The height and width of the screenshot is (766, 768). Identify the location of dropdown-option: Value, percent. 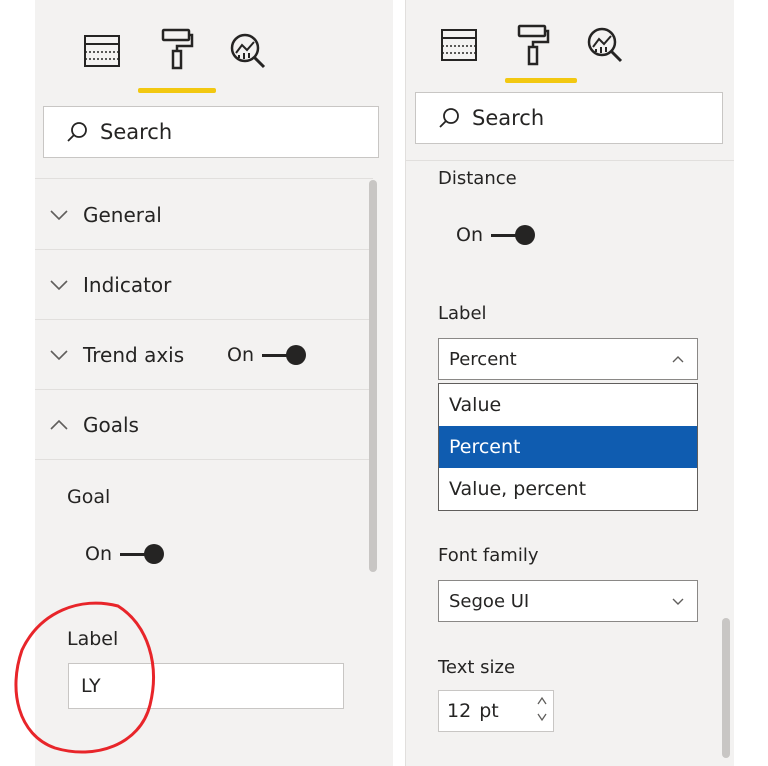
(568, 489).